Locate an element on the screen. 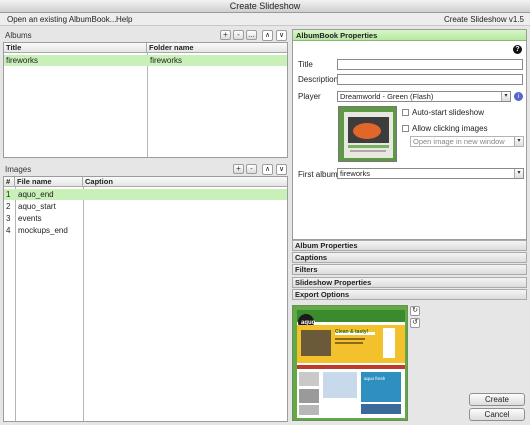  allow-clicking-label: Allow clicking images is located at coordinates (450, 128).